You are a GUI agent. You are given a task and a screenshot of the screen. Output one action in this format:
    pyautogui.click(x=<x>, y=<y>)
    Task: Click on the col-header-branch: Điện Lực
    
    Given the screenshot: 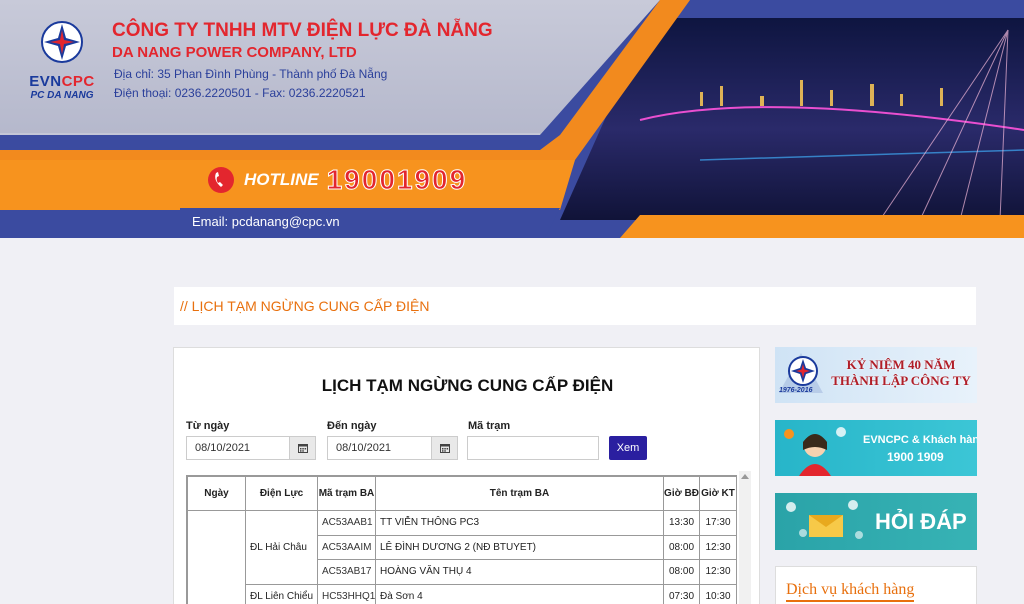 What is the action you would take?
    pyautogui.click(x=281, y=493)
    